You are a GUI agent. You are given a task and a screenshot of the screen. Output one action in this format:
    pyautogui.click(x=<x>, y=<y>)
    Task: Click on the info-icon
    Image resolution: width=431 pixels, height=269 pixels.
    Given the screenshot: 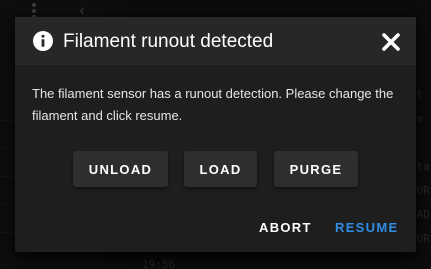 What is the action you would take?
    pyautogui.click(x=43, y=41)
    